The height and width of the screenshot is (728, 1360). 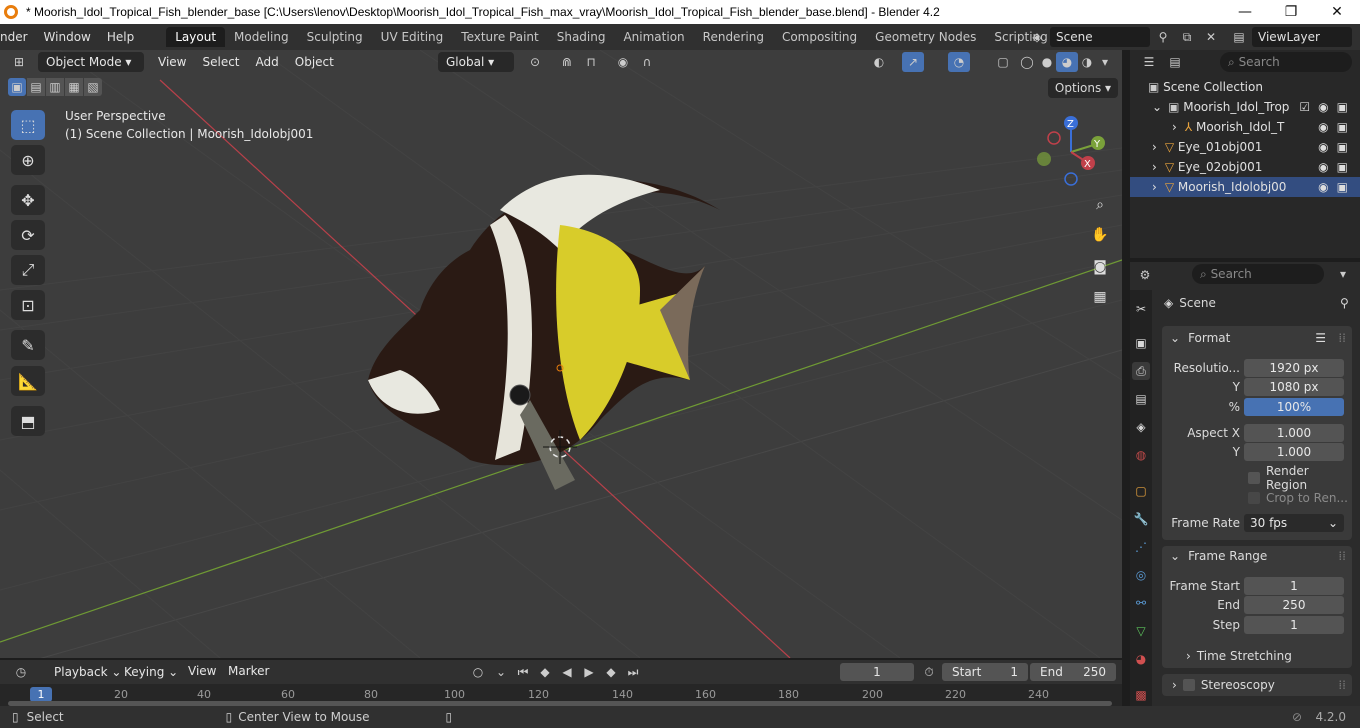 What do you see at coordinates (1003, 62) in the screenshot?
I see `xray-icon: ▢` at bounding box center [1003, 62].